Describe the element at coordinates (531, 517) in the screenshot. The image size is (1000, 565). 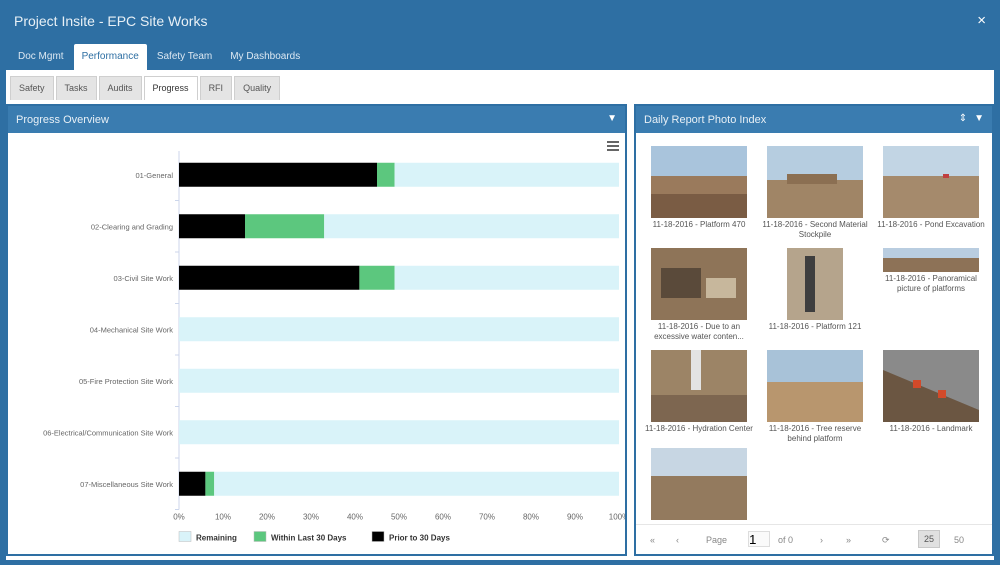
I see `x-tick-label: 80%` at that location.